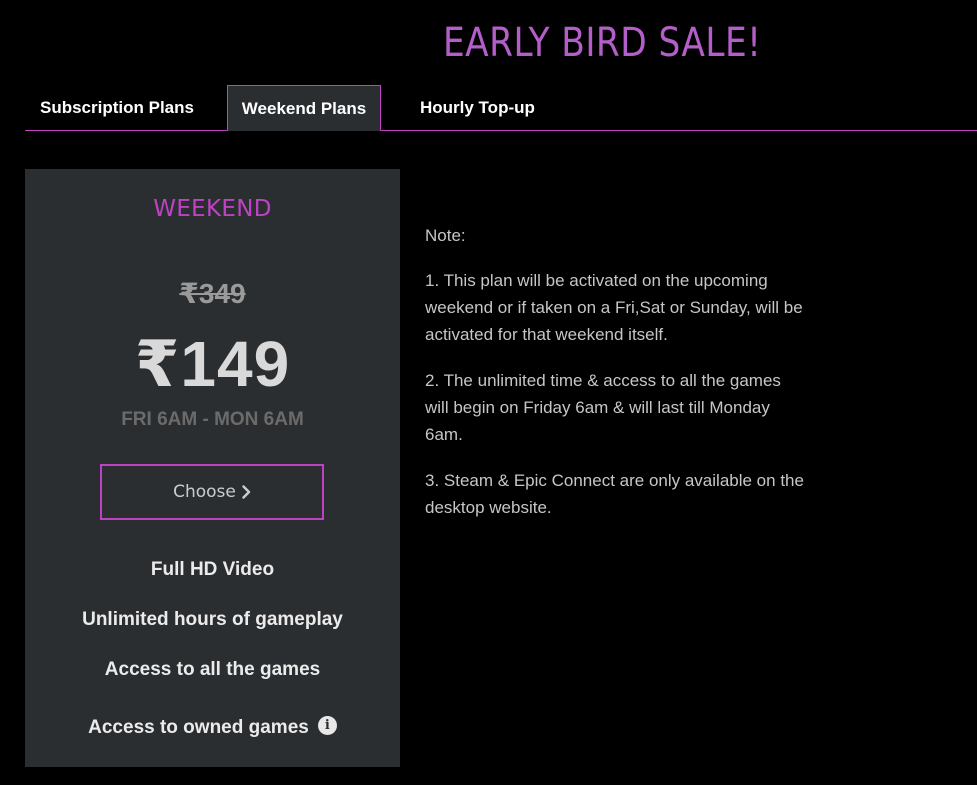 The image size is (977, 785). I want to click on feature-owned-games-label: Access to owned games, so click(198, 727).